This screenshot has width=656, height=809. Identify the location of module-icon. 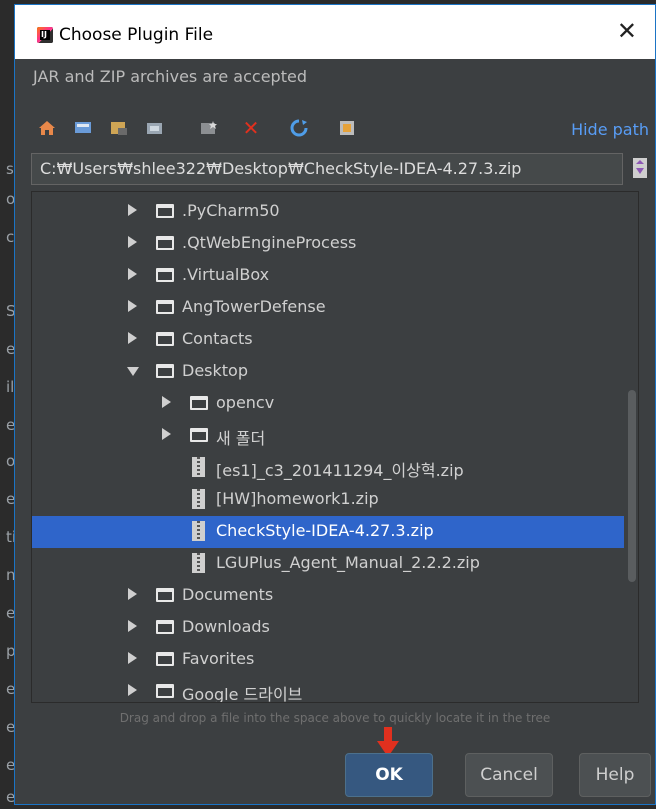
(155, 128).